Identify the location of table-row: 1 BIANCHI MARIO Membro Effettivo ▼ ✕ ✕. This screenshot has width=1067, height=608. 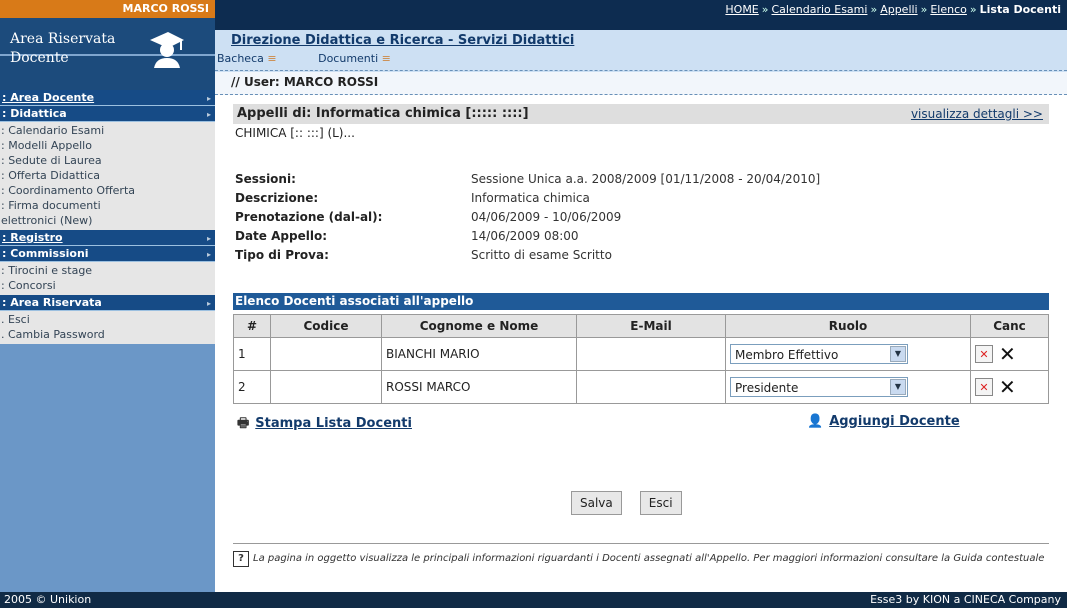
(641, 354).